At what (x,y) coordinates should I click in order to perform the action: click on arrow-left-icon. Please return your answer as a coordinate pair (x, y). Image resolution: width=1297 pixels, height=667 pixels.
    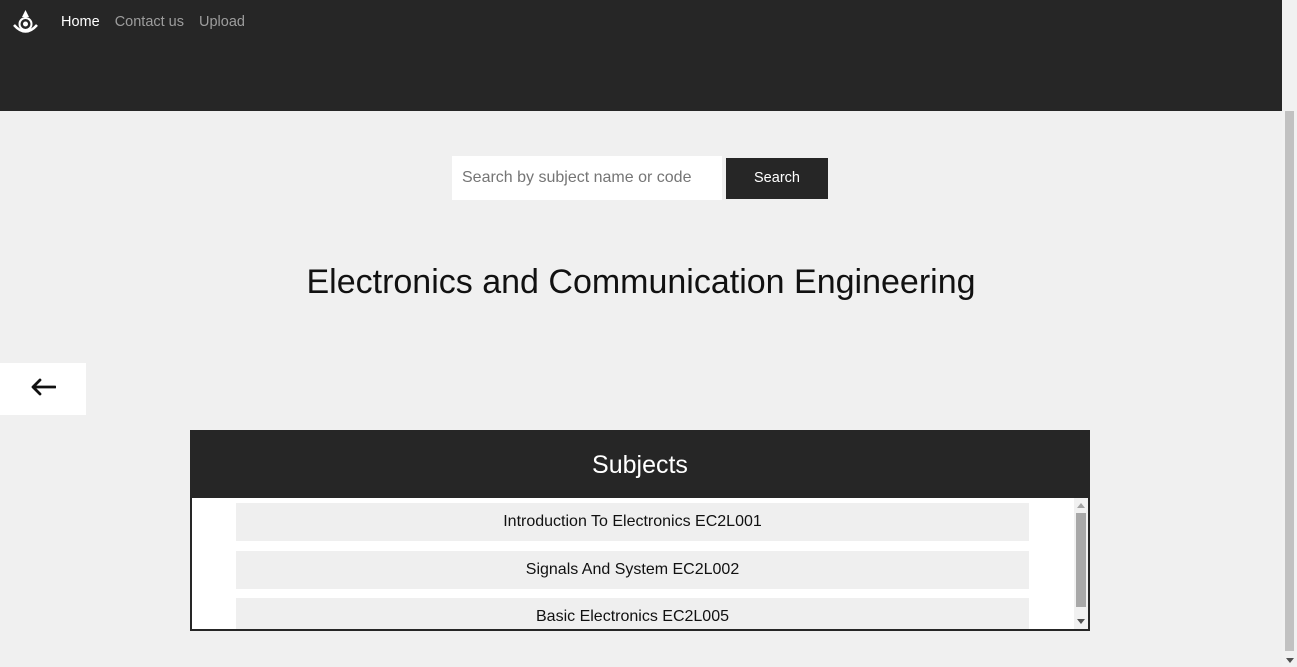
    Looking at the image, I should click on (43, 389).